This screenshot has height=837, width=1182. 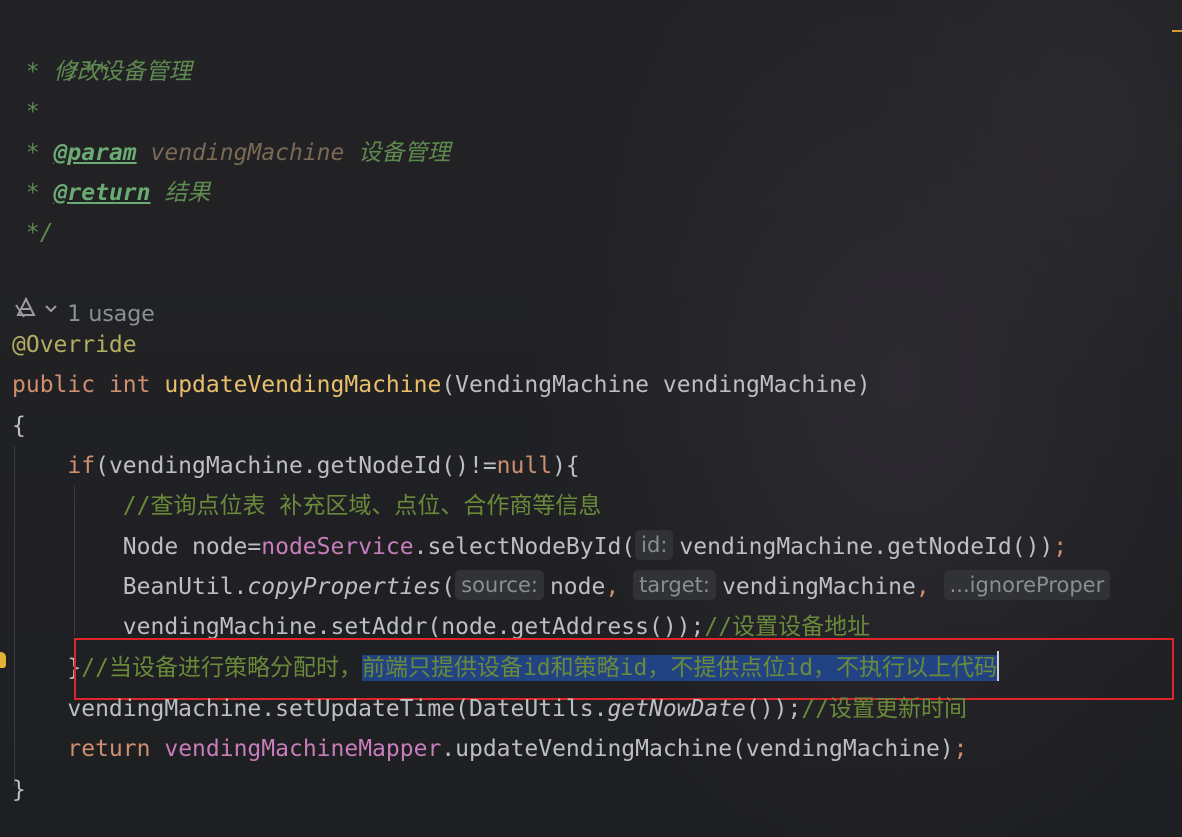 What do you see at coordinates (524, 466) in the screenshot?
I see `keyword-null: null` at bounding box center [524, 466].